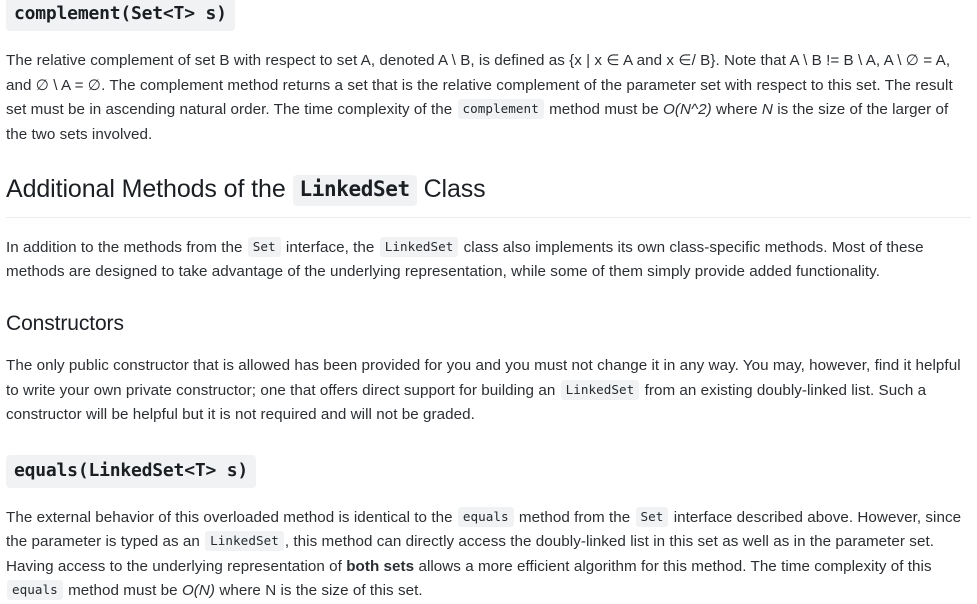  Describe the element at coordinates (120, 16) in the screenshot. I see `method-signature-complement: complement(Set<T> s)` at that location.